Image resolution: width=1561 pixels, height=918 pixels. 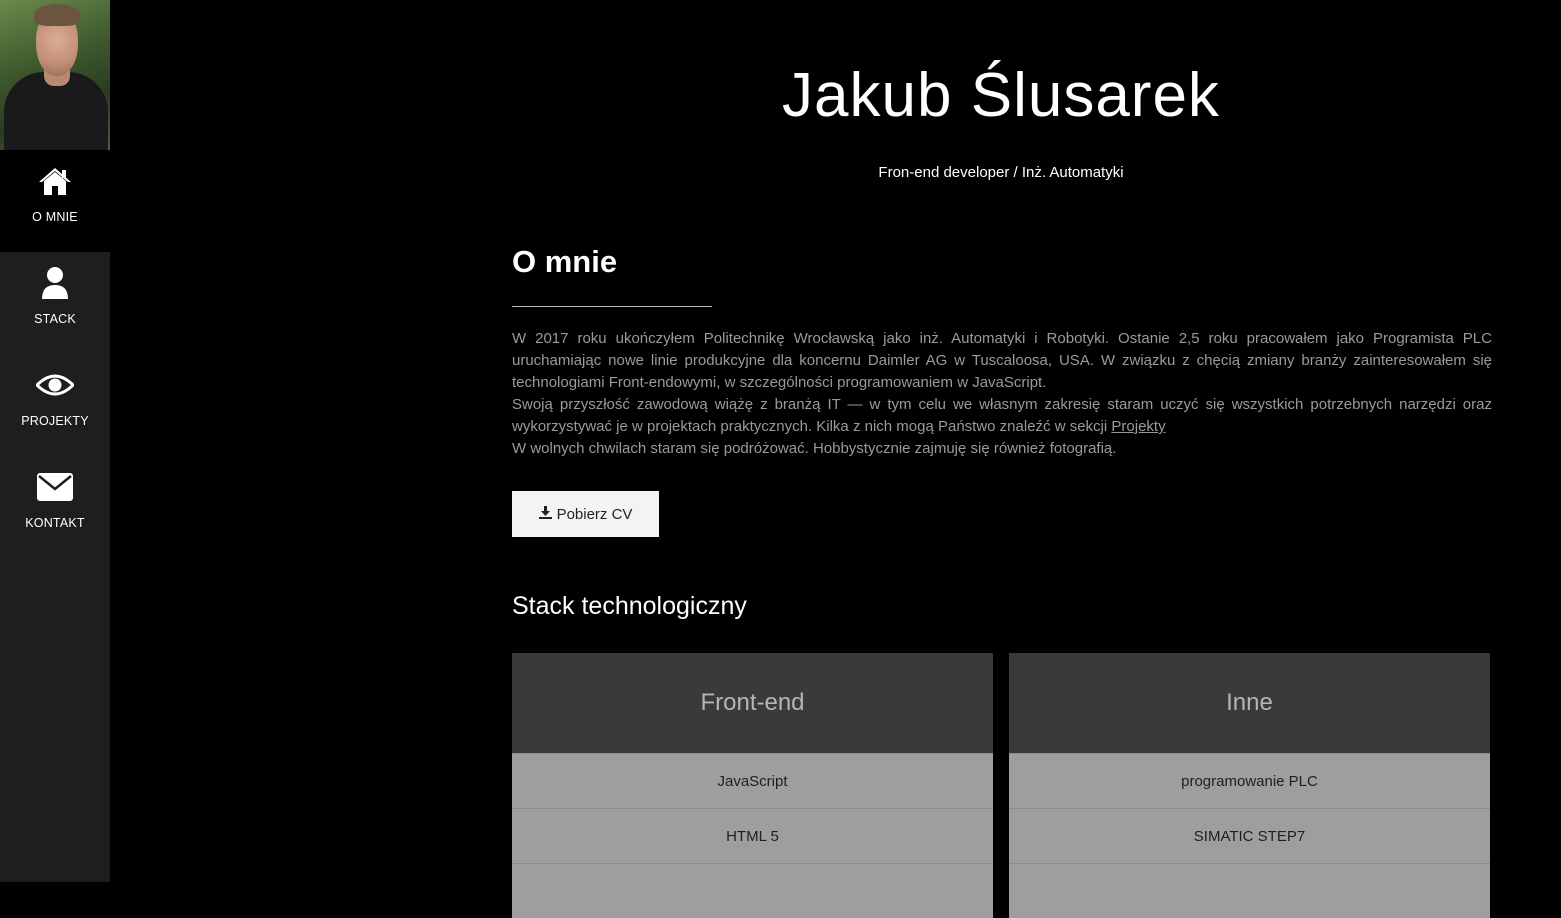 What do you see at coordinates (612, 306) in the screenshot?
I see `divider` at bounding box center [612, 306].